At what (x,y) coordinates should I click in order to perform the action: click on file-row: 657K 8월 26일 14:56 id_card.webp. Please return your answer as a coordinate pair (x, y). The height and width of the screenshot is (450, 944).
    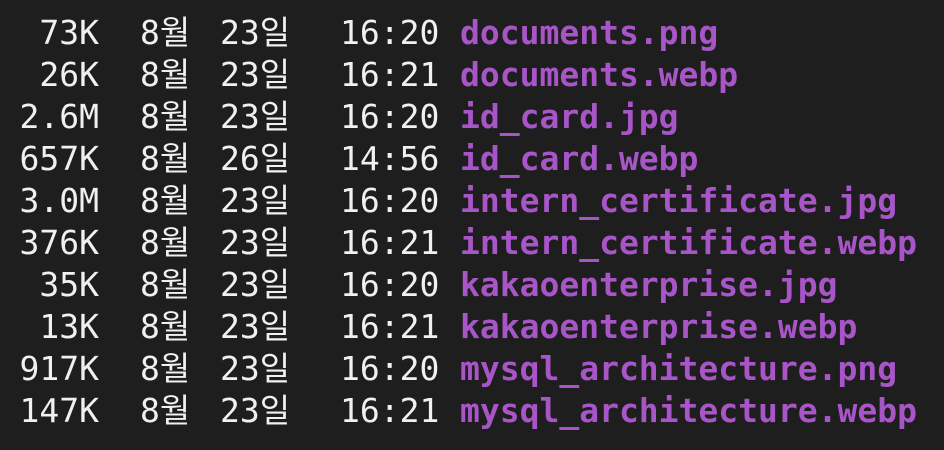
    Looking at the image, I should click on (472, 159).